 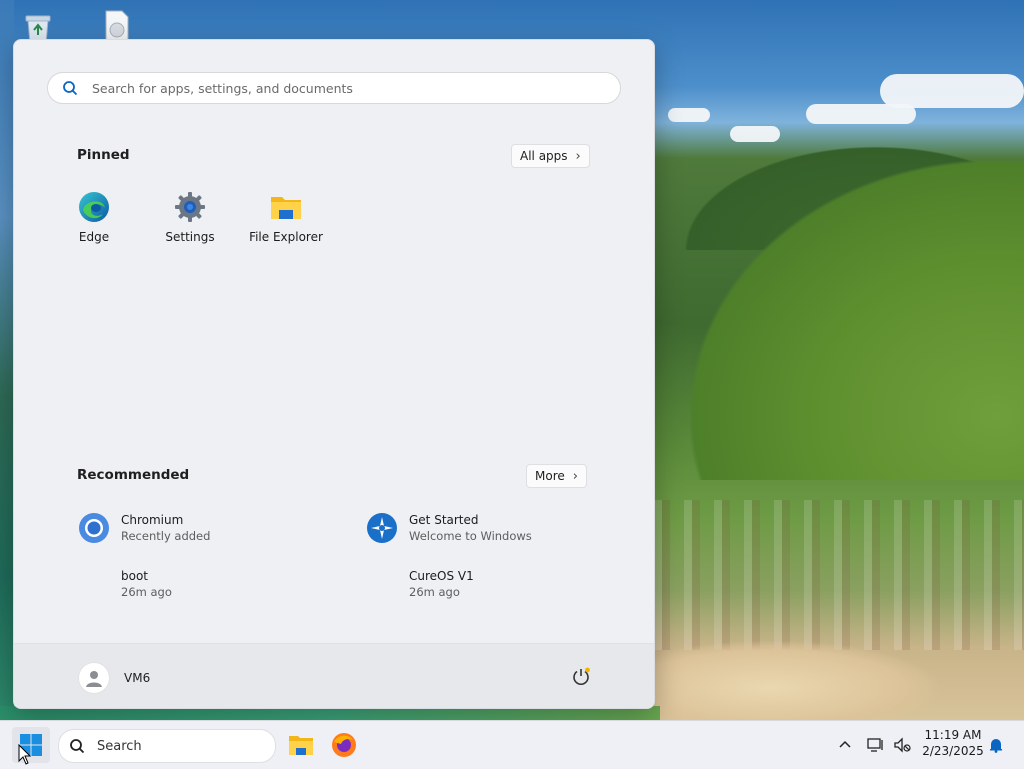 I want to click on recommended-item-name: Chromium, so click(x=152, y=520).